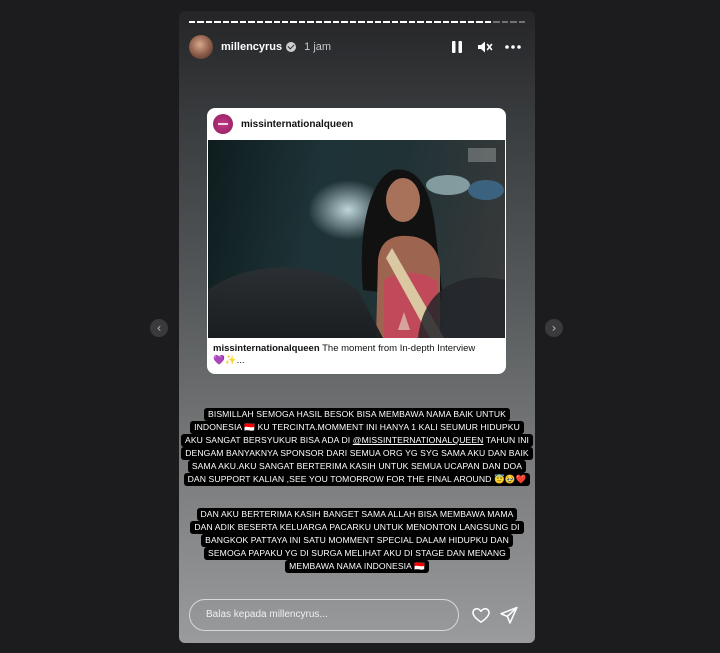 This screenshot has width=720, height=653. I want to click on heart-icon, so click(481, 615).